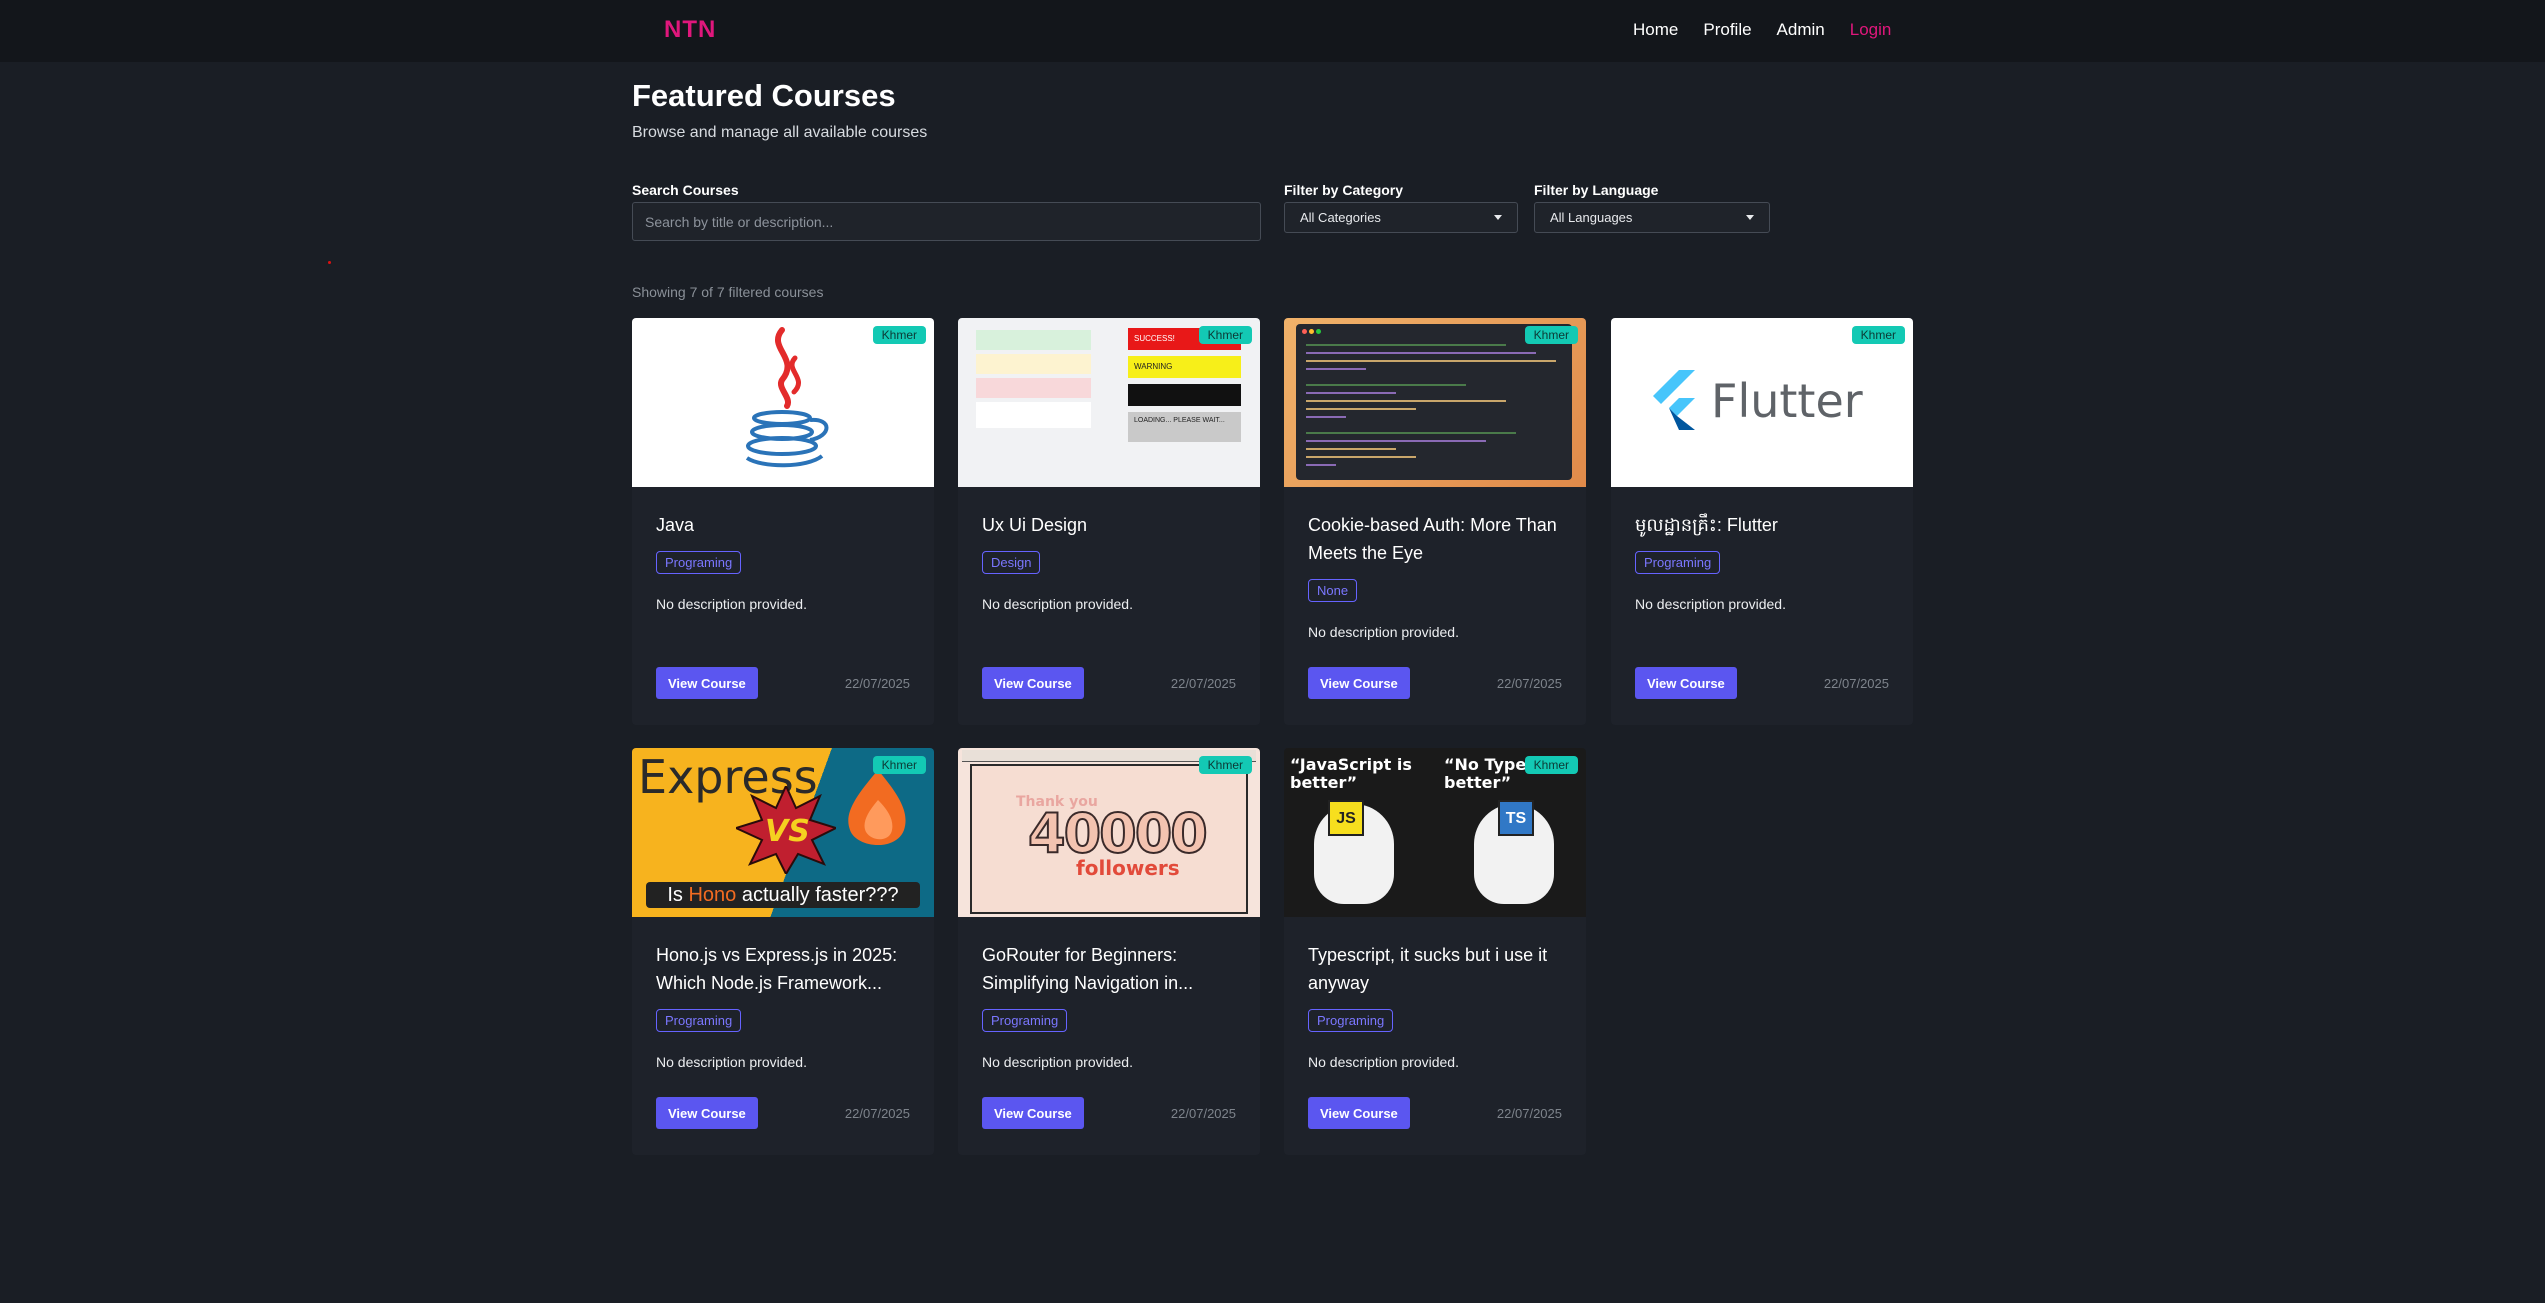 This screenshot has height=1303, width=2545. Describe the element at coordinates (787, 831) in the screenshot. I see `vs-text: VS` at that location.